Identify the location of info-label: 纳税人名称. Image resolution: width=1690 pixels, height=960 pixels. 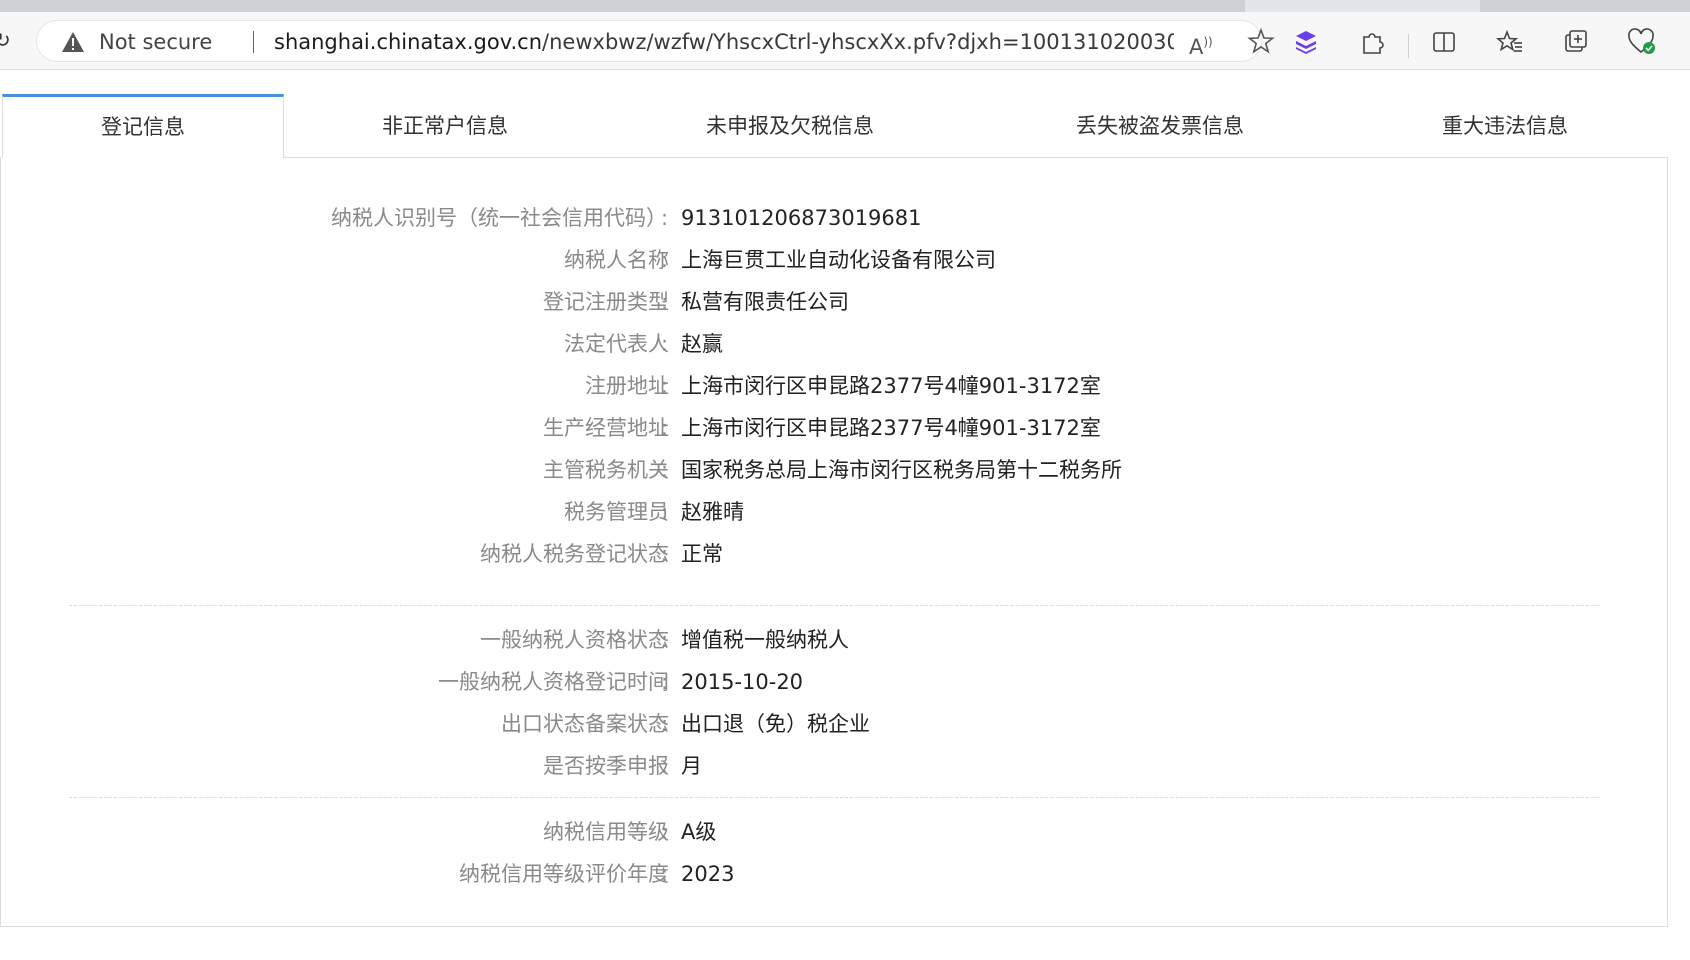
(616, 260).